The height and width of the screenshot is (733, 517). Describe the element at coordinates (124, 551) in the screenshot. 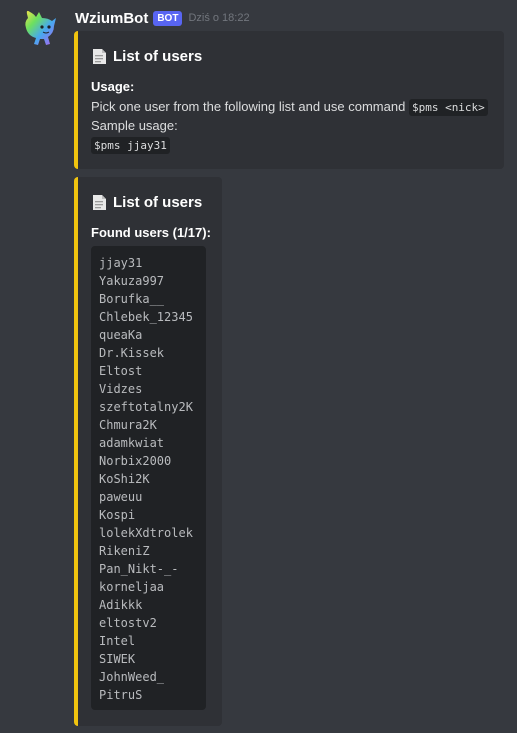

I see `user-list-item: RikeniZ` at that location.